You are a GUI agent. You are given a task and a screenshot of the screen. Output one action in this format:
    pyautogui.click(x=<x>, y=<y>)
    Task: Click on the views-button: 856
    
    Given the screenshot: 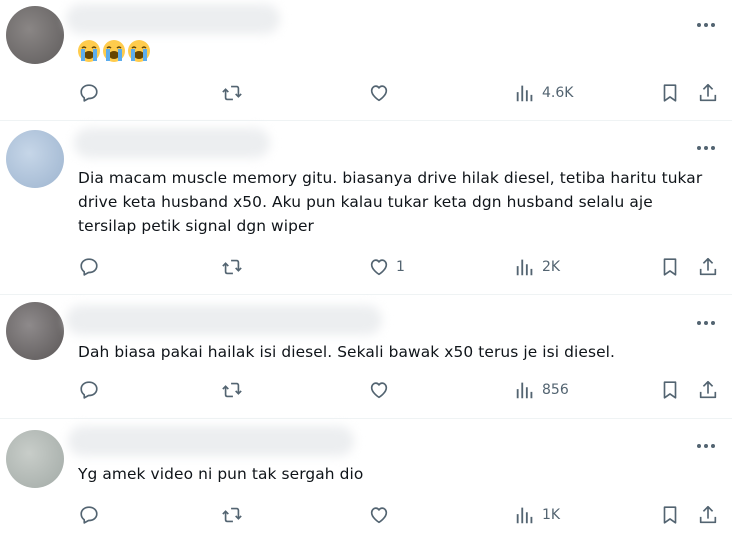 What is the action you would take?
    pyautogui.click(x=541, y=390)
    